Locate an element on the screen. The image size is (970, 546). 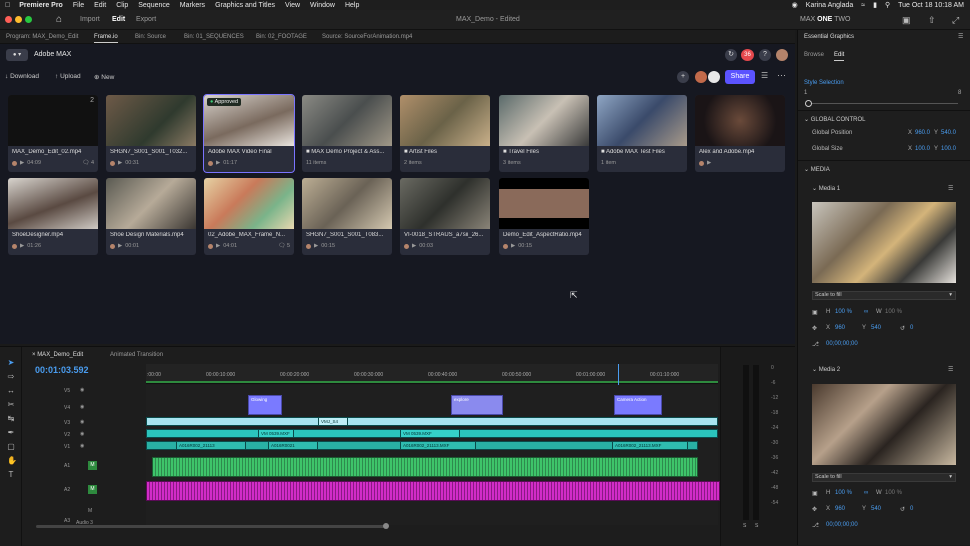
media1-width: 100 % is located at coordinates (893, 312).